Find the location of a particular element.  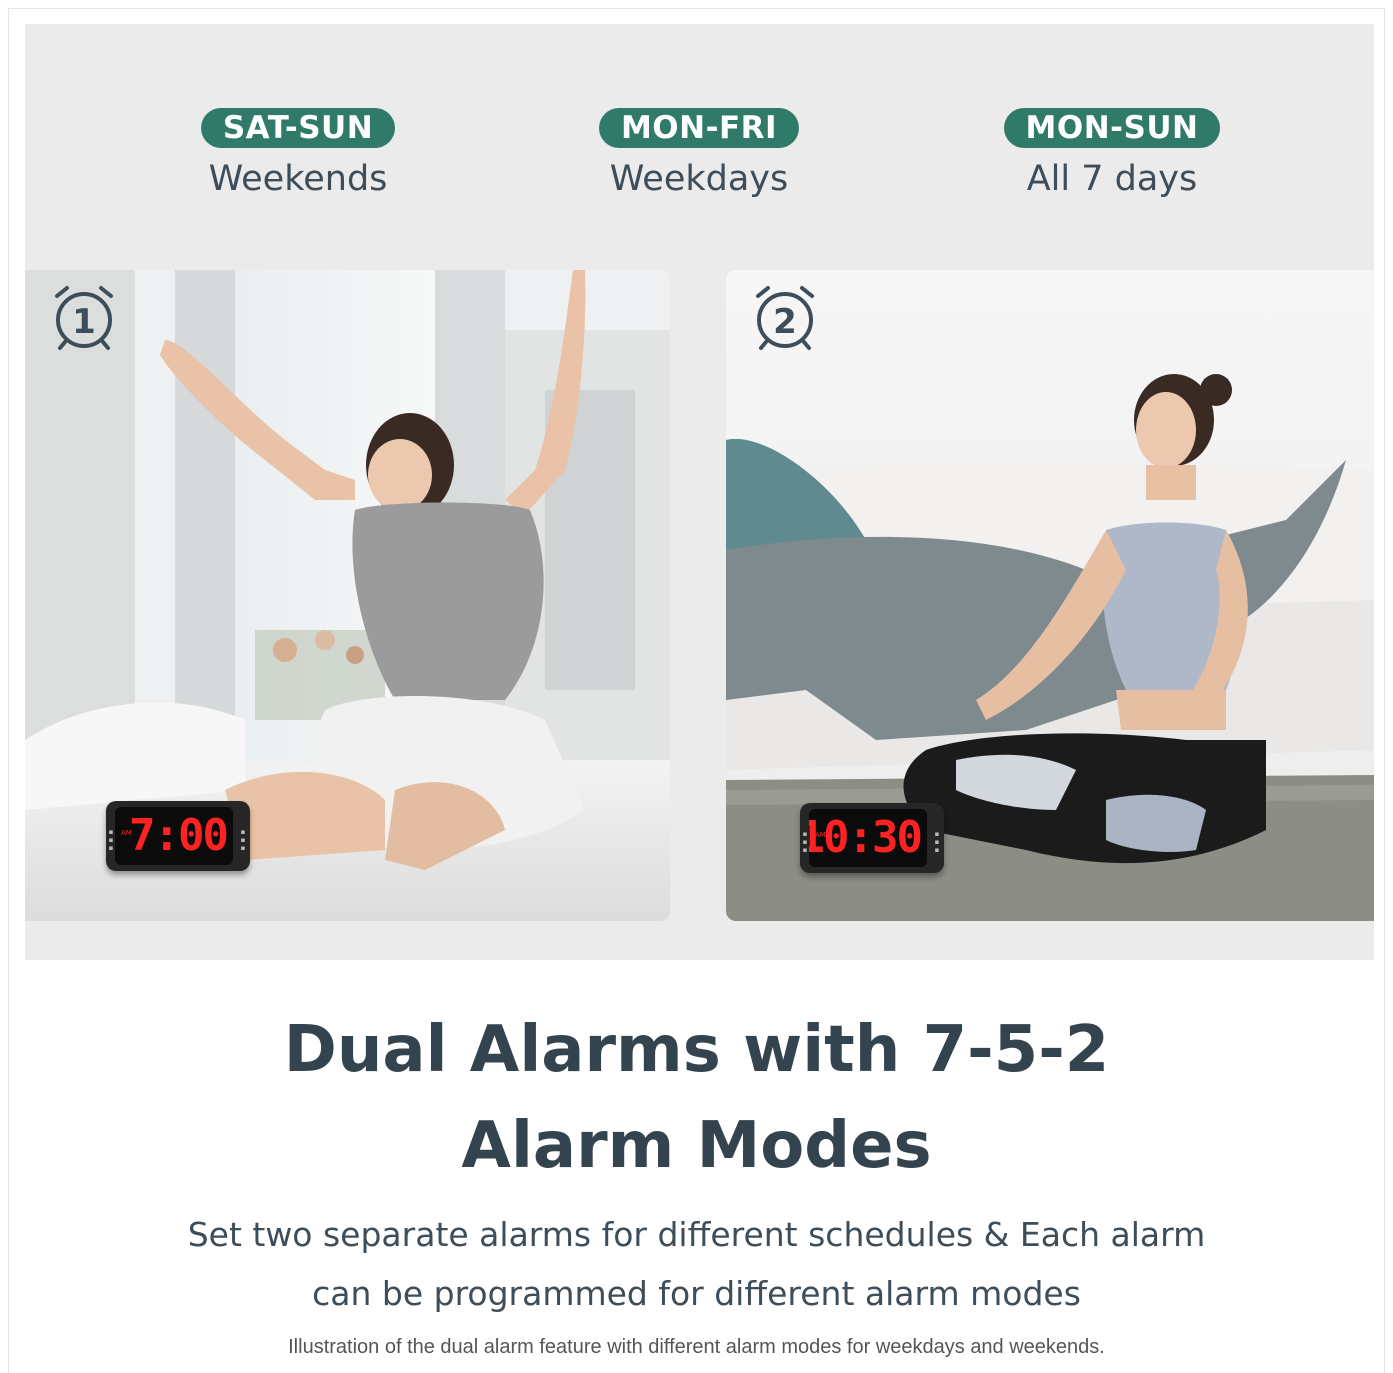

mode-badge: MON-SUN is located at coordinates (1112, 128).